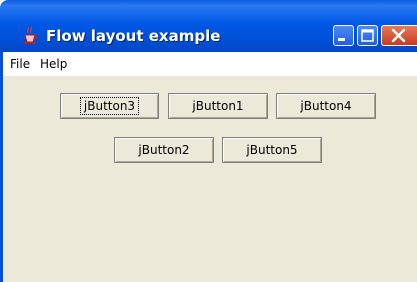 This screenshot has width=417, height=282. I want to click on menu-bar: File Help, so click(208, 64).